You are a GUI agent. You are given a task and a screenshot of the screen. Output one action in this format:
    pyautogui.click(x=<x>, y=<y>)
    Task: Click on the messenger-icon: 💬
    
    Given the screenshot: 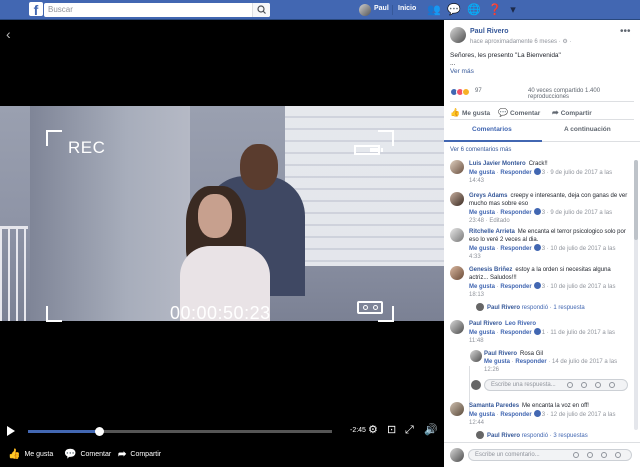 What is the action you would take?
    pyautogui.click(x=454, y=10)
    